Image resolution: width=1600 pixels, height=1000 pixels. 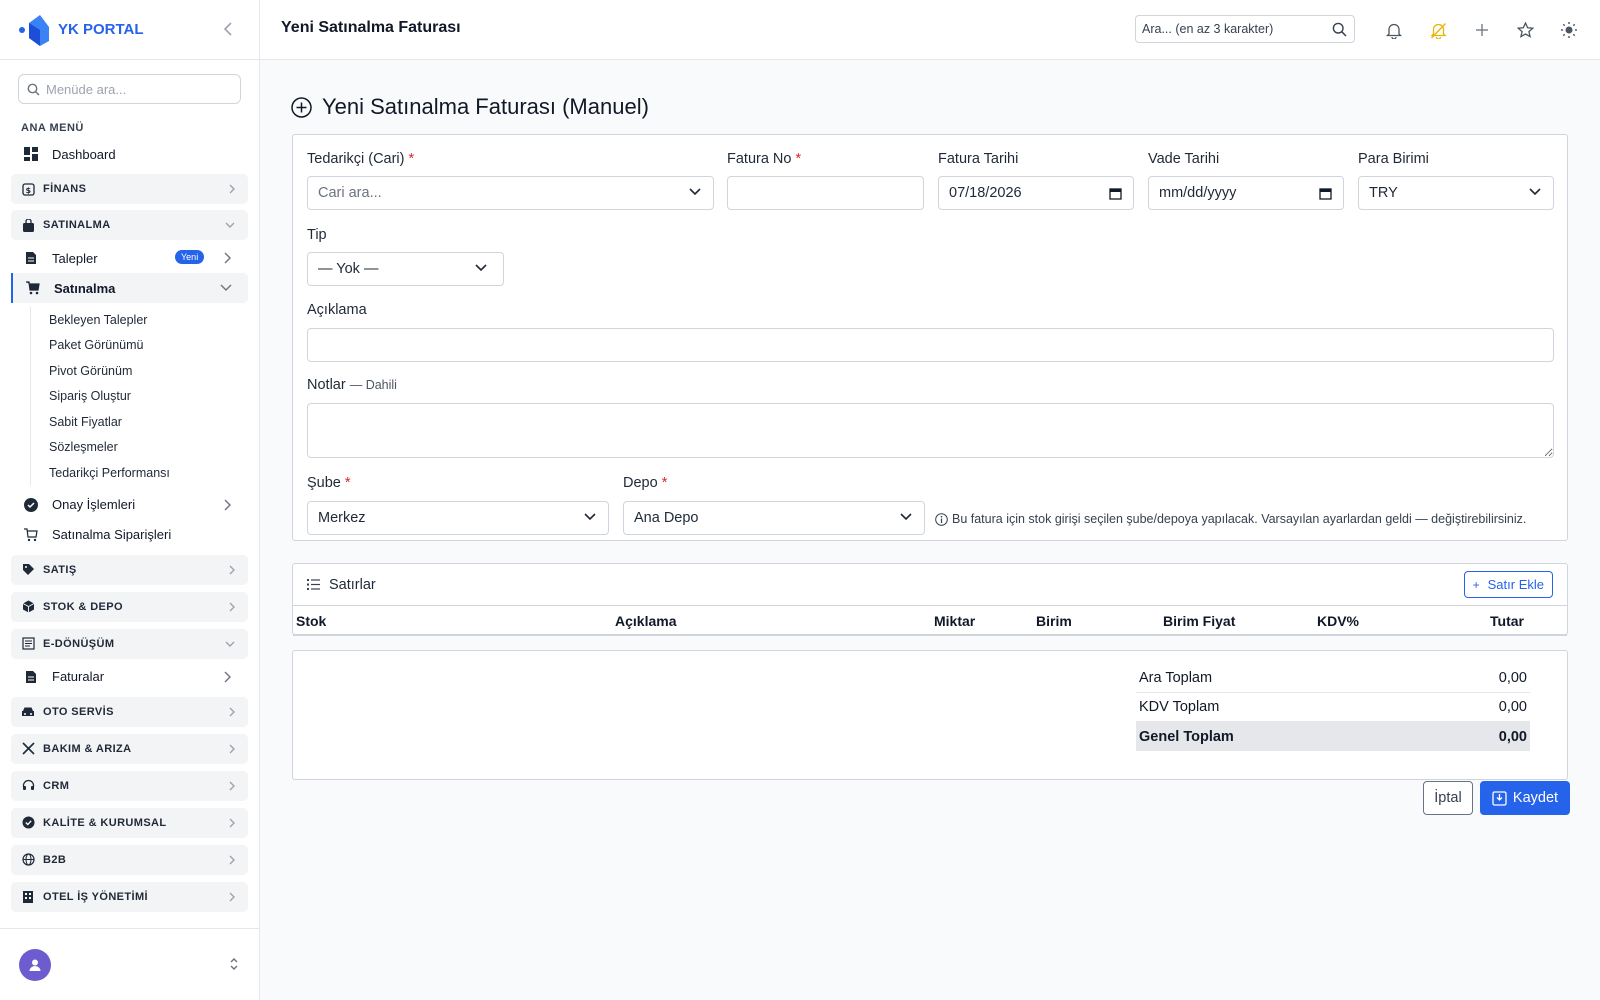 What do you see at coordinates (28, 823) in the screenshot?
I see `badge-check-icon` at bounding box center [28, 823].